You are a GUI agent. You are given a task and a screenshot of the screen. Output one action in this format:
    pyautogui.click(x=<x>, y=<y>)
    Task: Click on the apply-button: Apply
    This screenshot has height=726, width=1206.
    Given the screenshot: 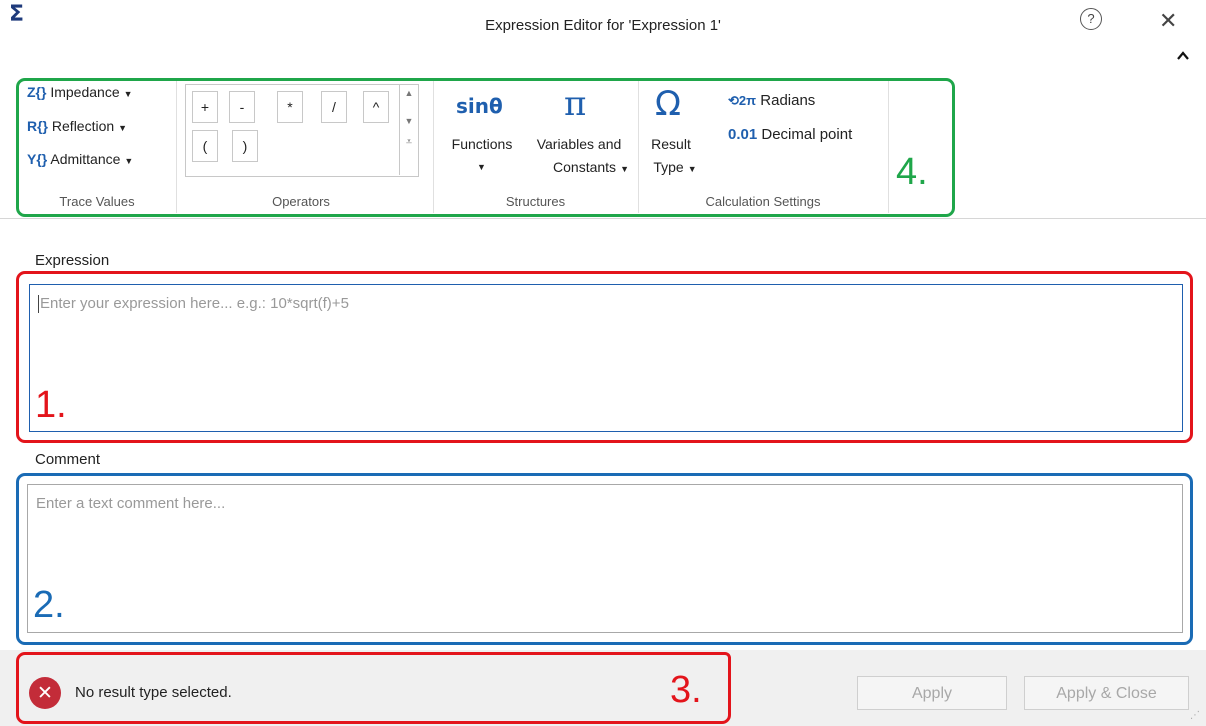 What is the action you would take?
    pyautogui.click(x=932, y=693)
    